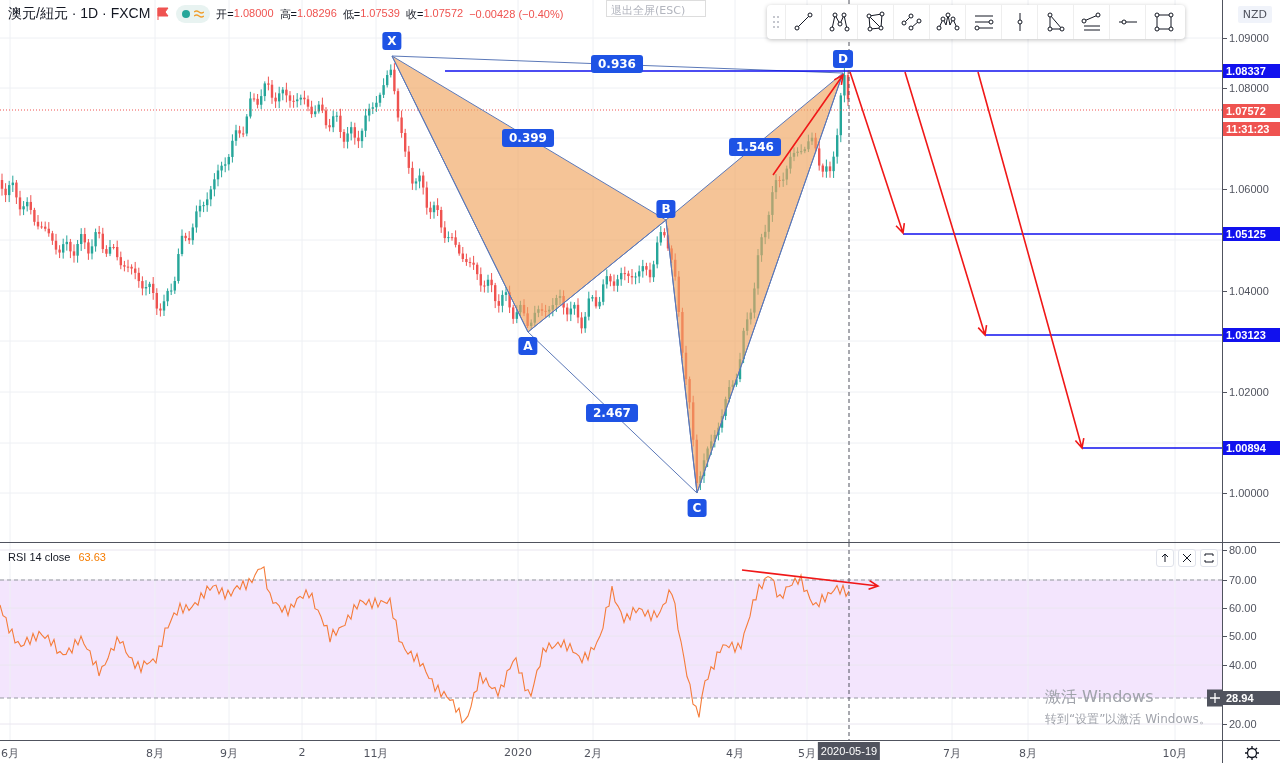 The width and height of the screenshot is (1280, 763). What do you see at coordinates (1251, 71) in the screenshot?
I see `level-price-label: 1.08337` at bounding box center [1251, 71].